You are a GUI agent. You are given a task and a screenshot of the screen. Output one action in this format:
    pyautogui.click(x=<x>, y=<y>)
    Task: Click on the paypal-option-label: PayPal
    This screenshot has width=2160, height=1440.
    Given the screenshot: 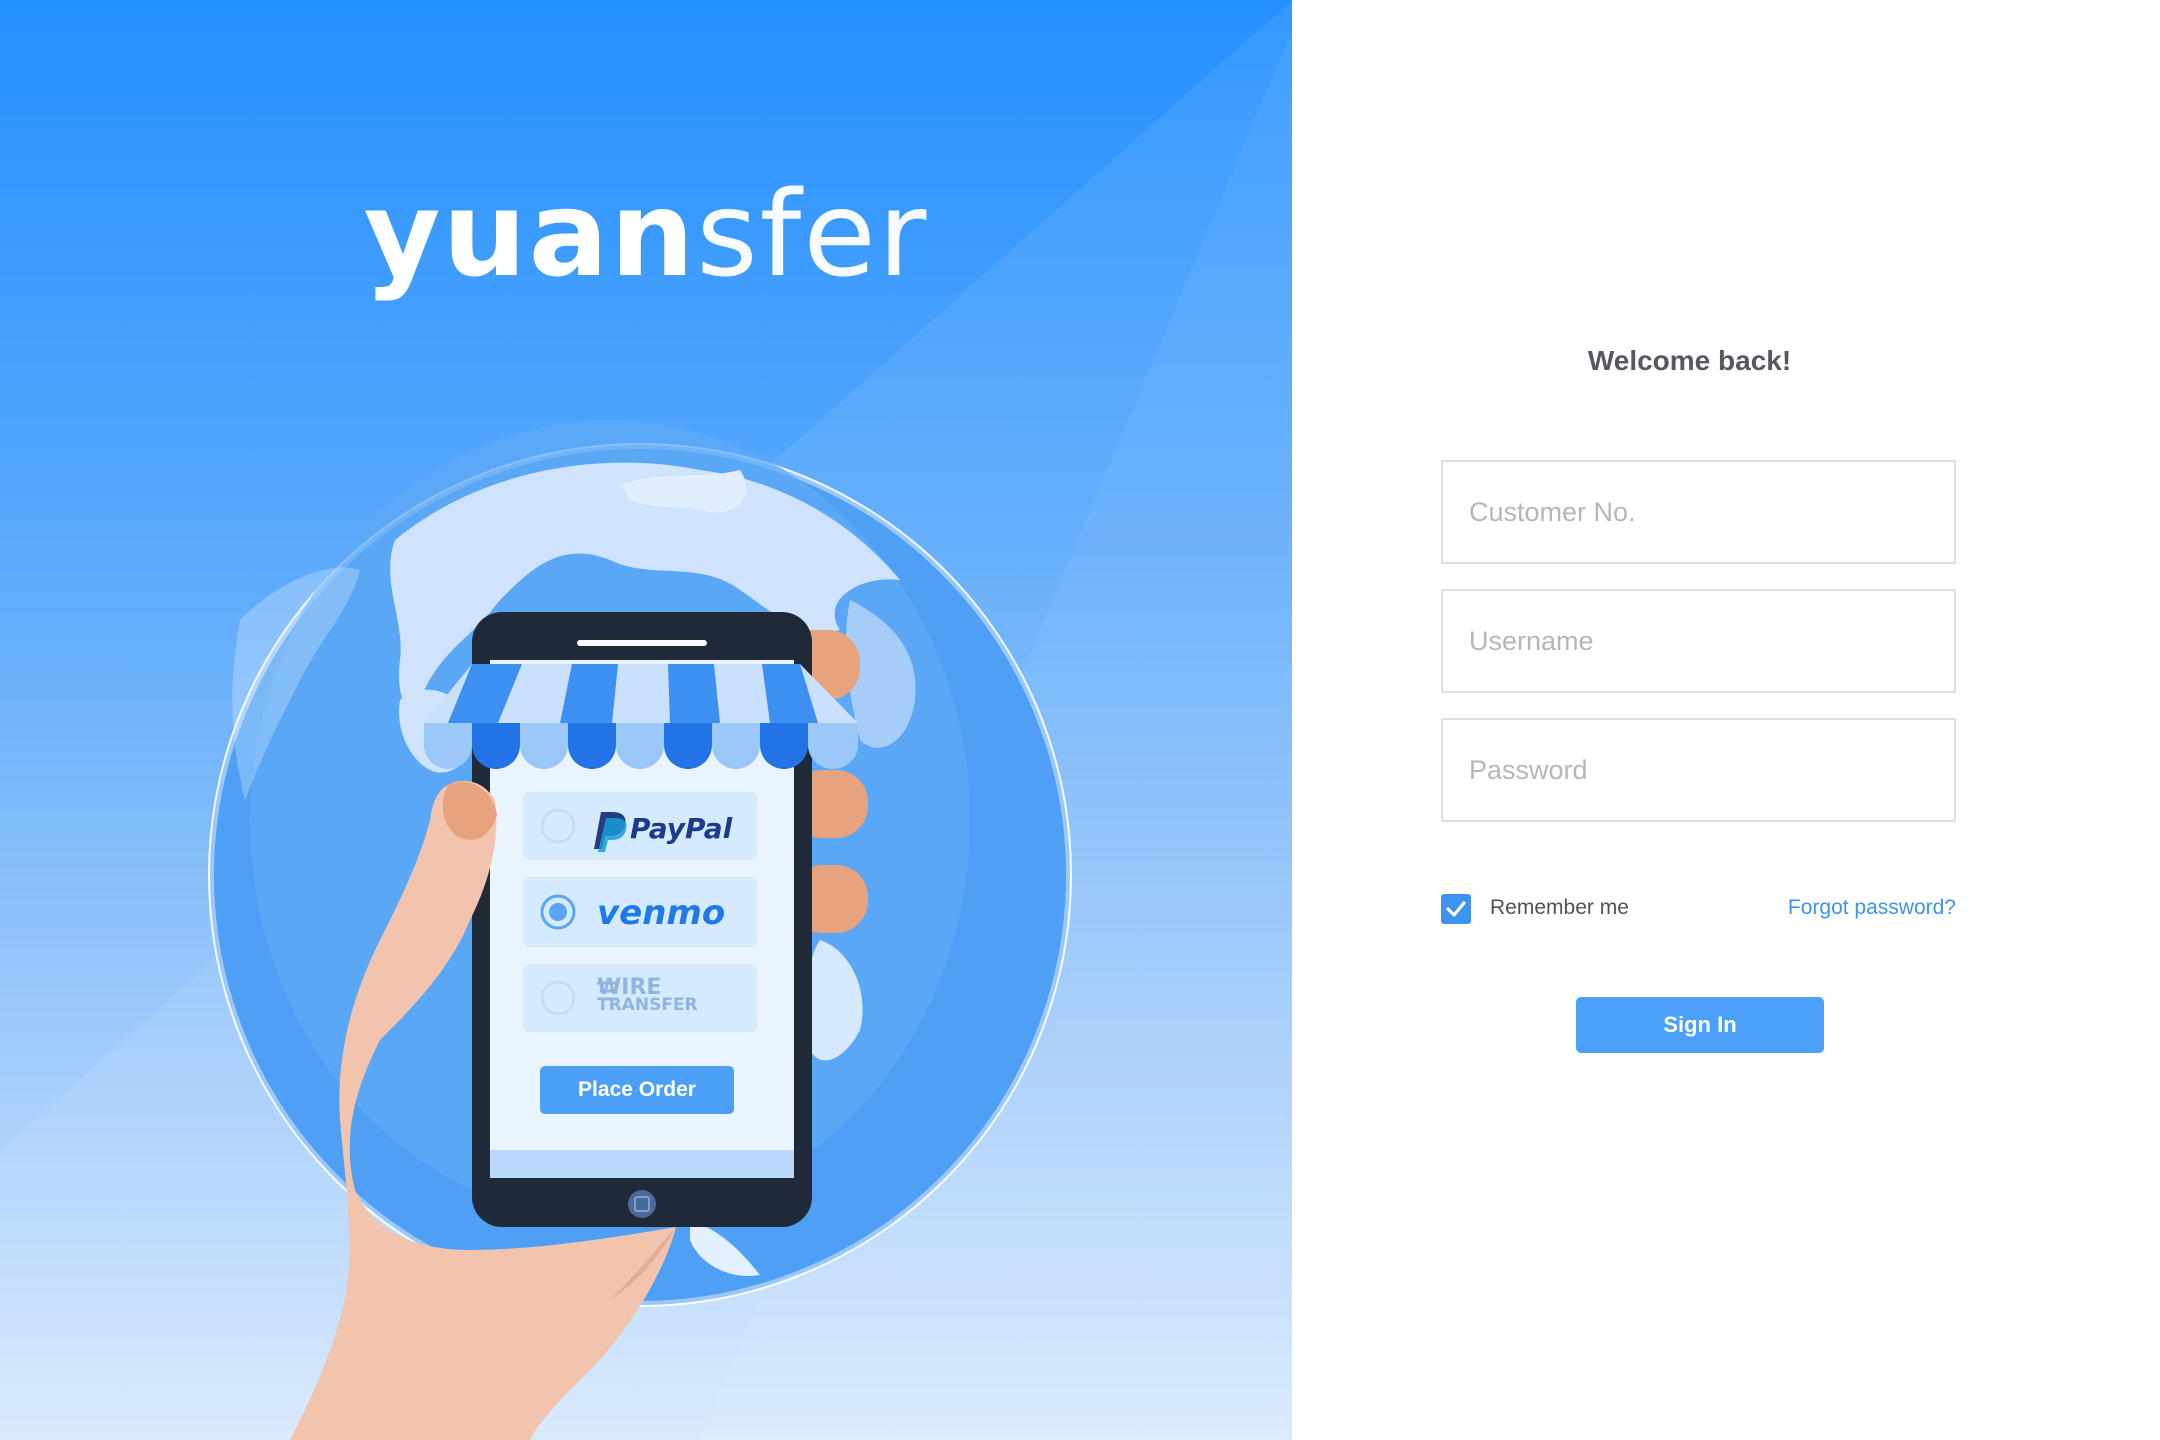 What is the action you would take?
    pyautogui.click(x=681, y=828)
    